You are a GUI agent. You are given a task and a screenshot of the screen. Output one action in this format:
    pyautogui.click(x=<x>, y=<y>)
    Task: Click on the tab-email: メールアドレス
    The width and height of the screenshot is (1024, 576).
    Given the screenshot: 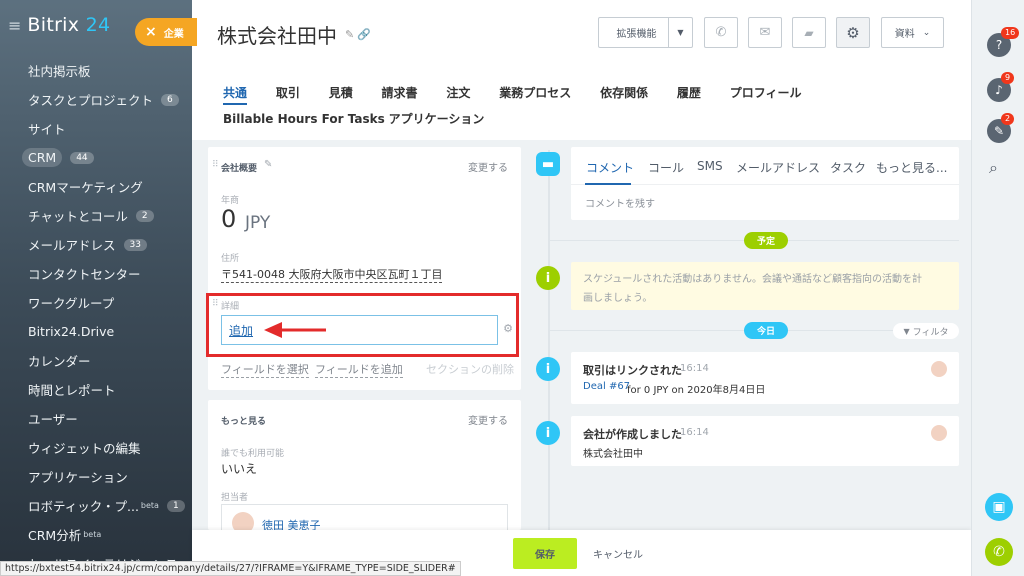 What is the action you would take?
    pyautogui.click(x=778, y=167)
    